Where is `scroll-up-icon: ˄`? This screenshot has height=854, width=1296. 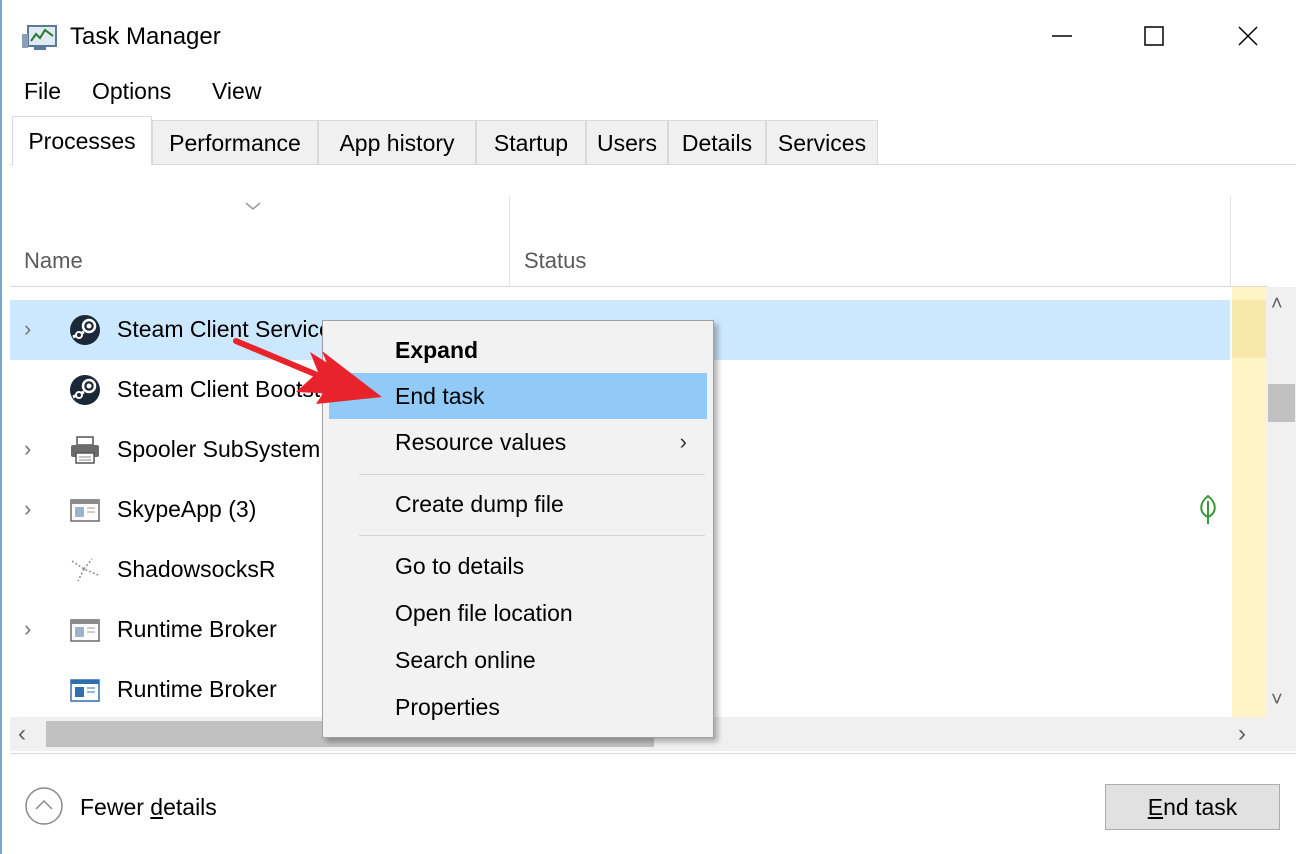 scroll-up-icon: ˄ is located at coordinates (1277, 304).